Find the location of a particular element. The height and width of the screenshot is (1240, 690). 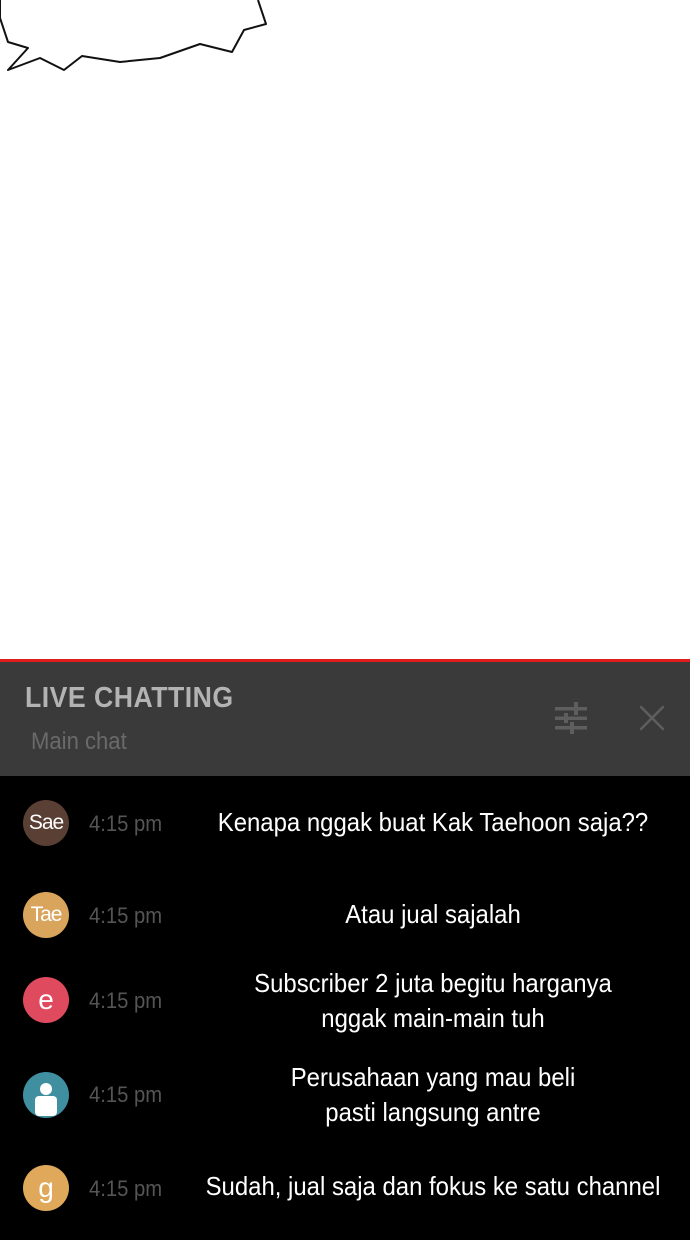

avatar: e is located at coordinates (46, 1000).